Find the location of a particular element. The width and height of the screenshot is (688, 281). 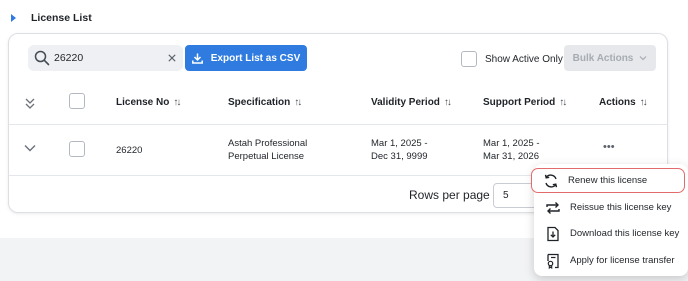

menu-item-label: Apply for license transfer is located at coordinates (622, 260).